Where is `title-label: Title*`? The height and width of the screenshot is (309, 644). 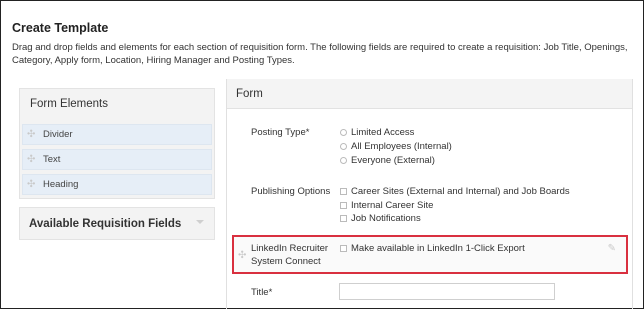 title-label: Title* is located at coordinates (262, 292).